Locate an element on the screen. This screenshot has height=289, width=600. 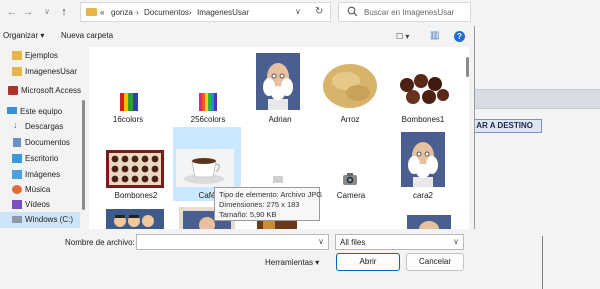
sidebar-item-label: Música is located at coordinates (38, 189).